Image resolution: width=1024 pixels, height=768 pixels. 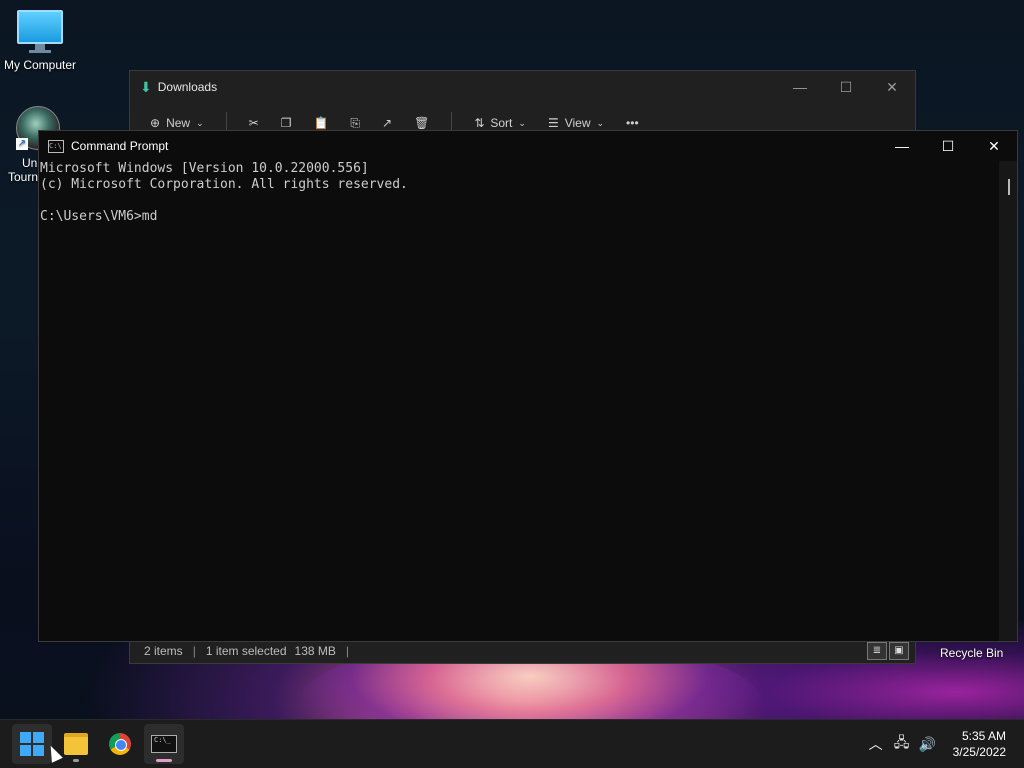 I want to click on maximize-icon: ☐, so click(x=948, y=145).